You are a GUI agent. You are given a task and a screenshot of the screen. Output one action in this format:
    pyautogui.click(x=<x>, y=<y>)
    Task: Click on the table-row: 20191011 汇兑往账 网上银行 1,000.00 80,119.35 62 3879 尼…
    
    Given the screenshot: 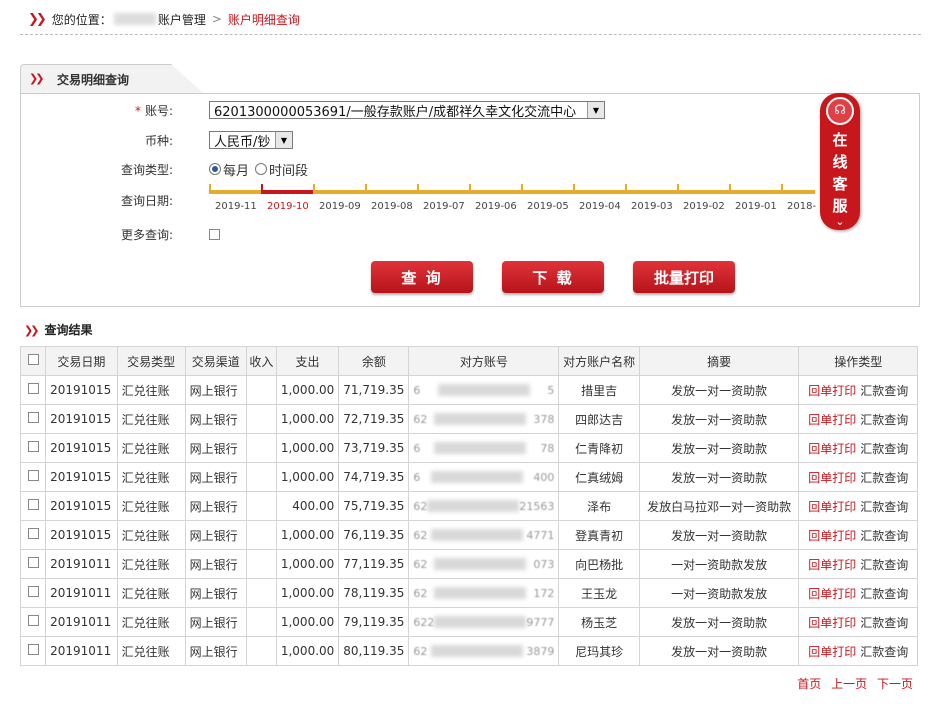 What is the action you would take?
    pyautogui.click(x=468, y=651)
    